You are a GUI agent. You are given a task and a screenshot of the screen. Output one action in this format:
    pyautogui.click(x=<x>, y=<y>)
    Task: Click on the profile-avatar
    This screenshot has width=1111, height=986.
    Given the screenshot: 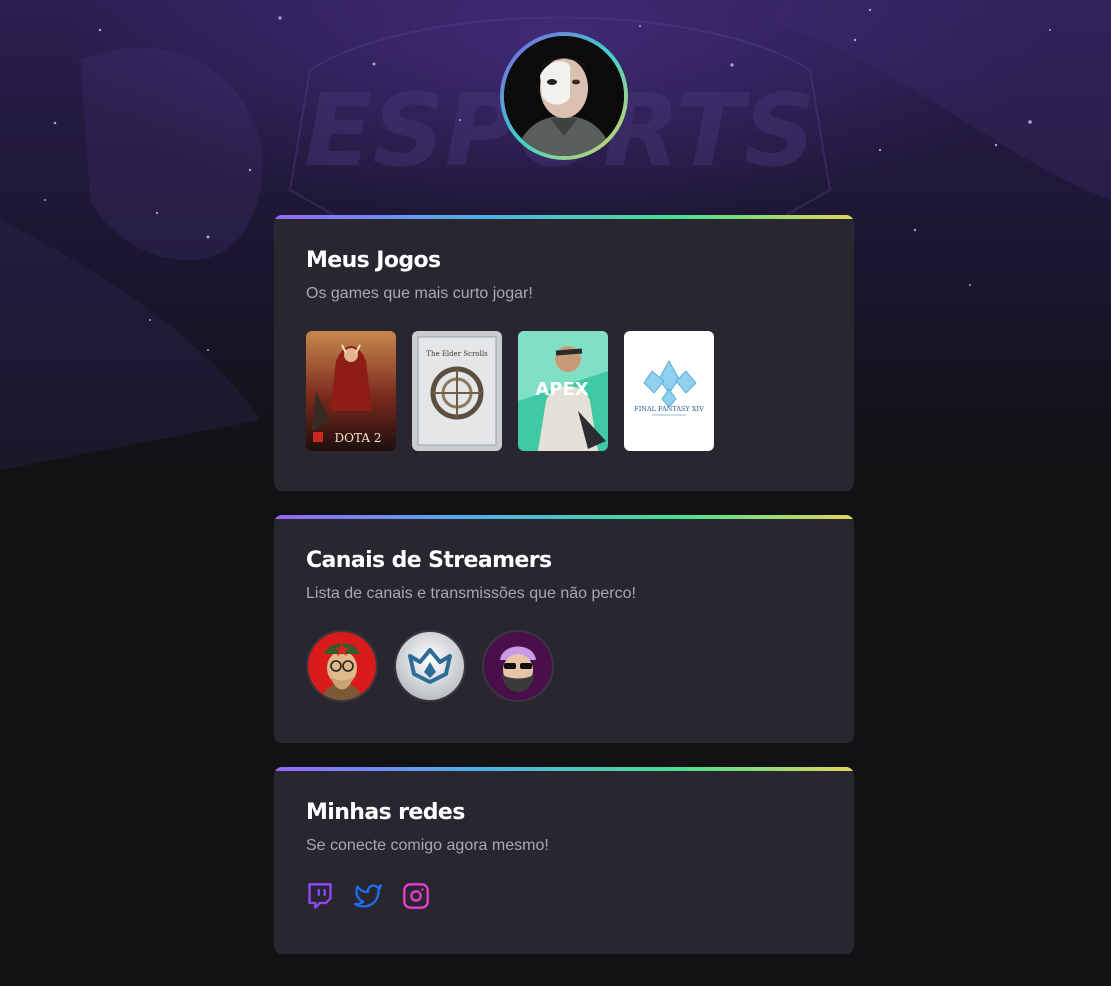 What is the action you would take?
    pyautogui.click(x=564, y=96)
    